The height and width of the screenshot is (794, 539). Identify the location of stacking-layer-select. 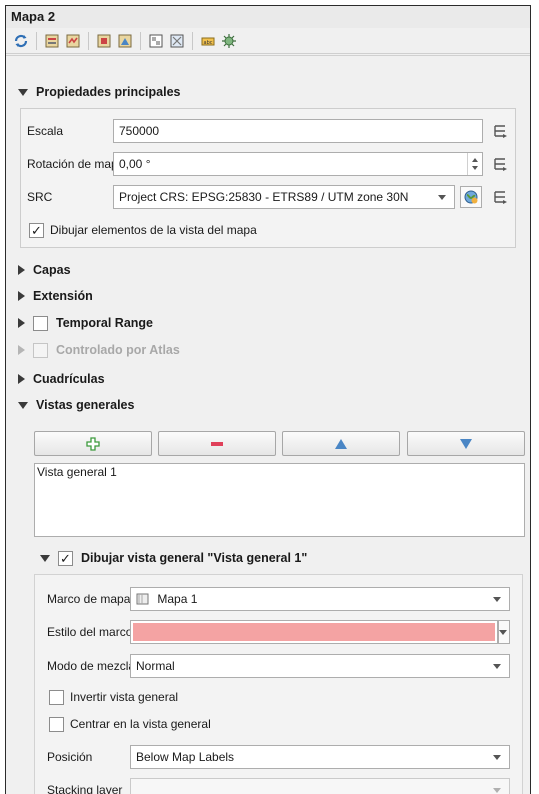
(320, 786).